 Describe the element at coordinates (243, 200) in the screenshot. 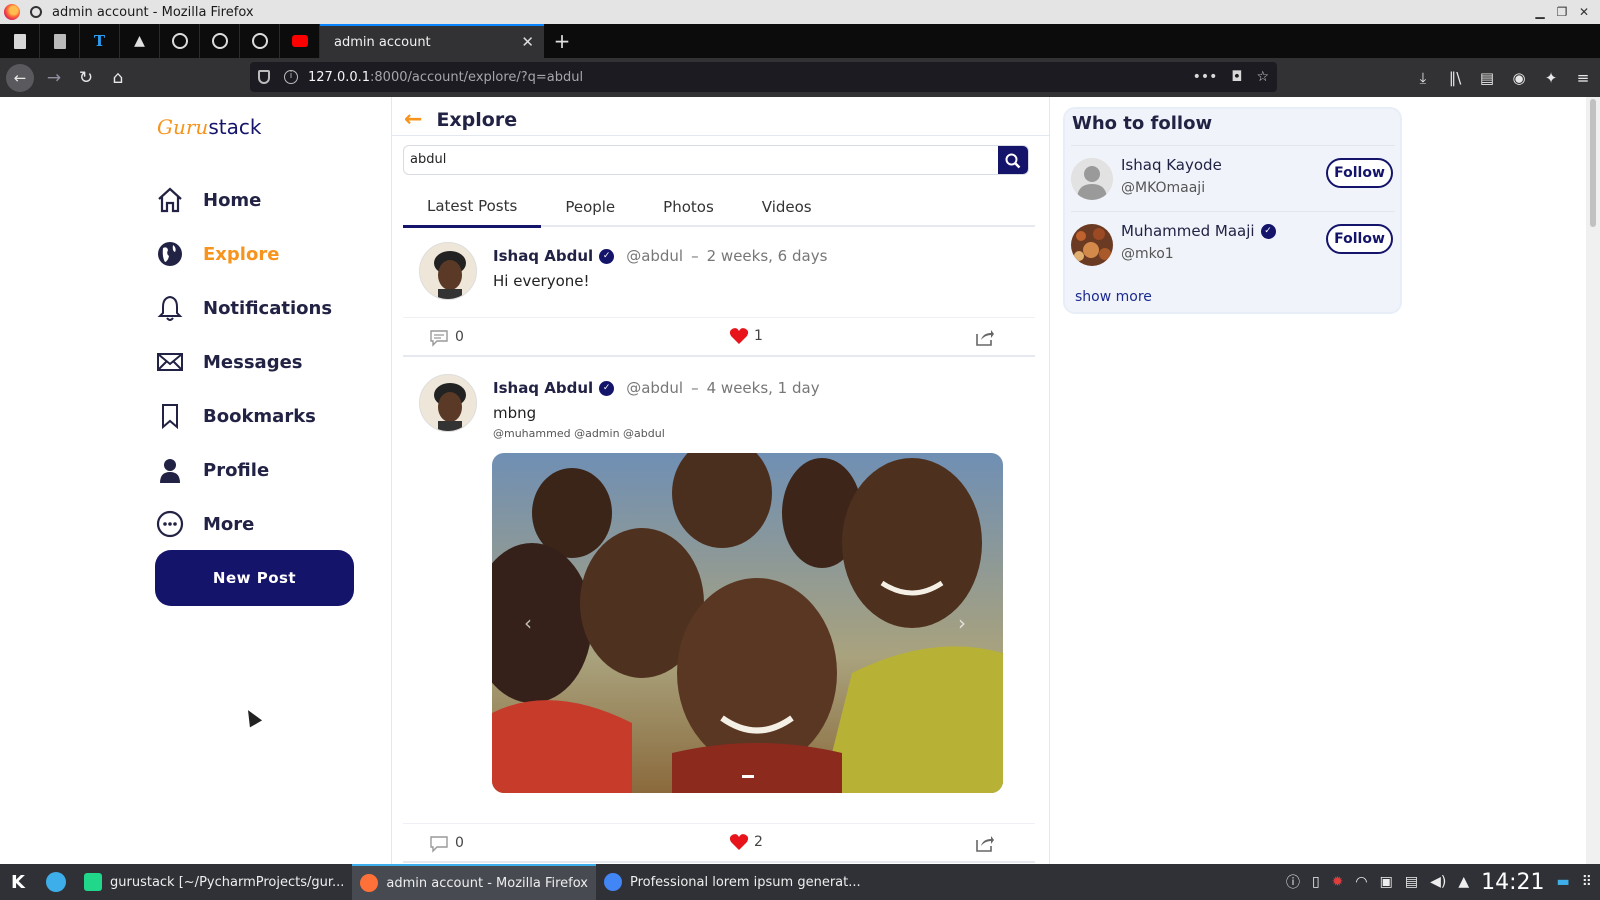

I see `sidebar-item-home: Home` at that location.